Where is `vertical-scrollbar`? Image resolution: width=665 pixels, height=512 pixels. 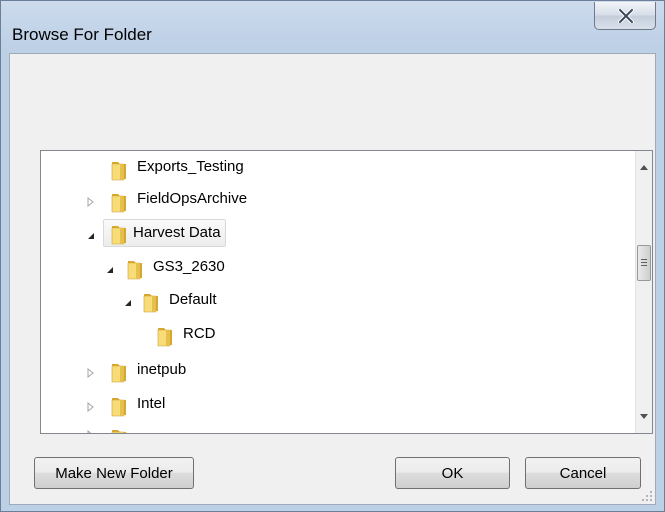
vertical-scrollbar is located at coordinates (643, 292).